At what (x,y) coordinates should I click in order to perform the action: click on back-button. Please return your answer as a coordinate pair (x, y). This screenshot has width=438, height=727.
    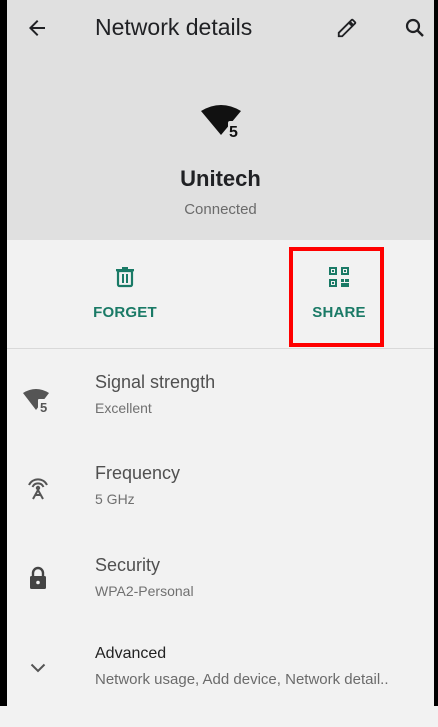
    Looking at the image, I should click on (37, 28).